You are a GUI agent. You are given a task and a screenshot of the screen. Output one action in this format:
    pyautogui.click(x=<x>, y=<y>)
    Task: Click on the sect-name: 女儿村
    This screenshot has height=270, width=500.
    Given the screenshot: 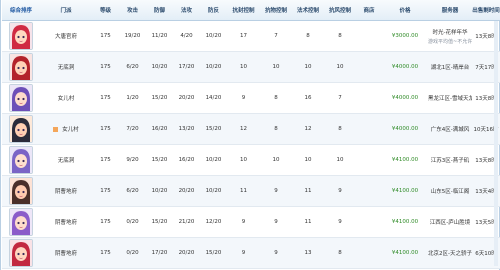 What is the action you would take?
    pyautogui.click(x=70, y=130)
    